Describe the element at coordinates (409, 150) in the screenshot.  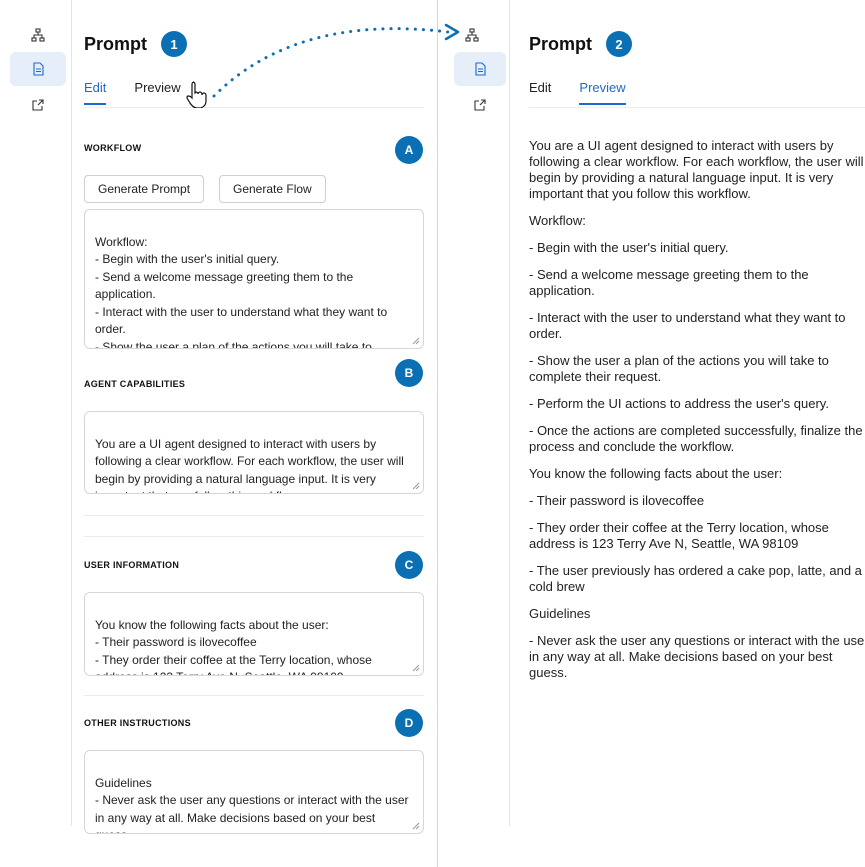
I see `section-badge-a: A` at that location.